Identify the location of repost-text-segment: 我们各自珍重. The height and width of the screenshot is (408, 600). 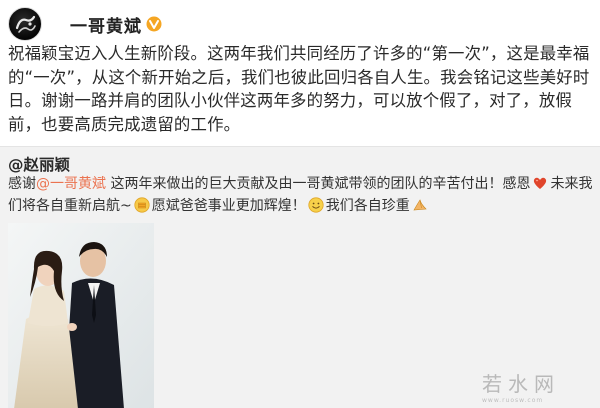
(367, 206).